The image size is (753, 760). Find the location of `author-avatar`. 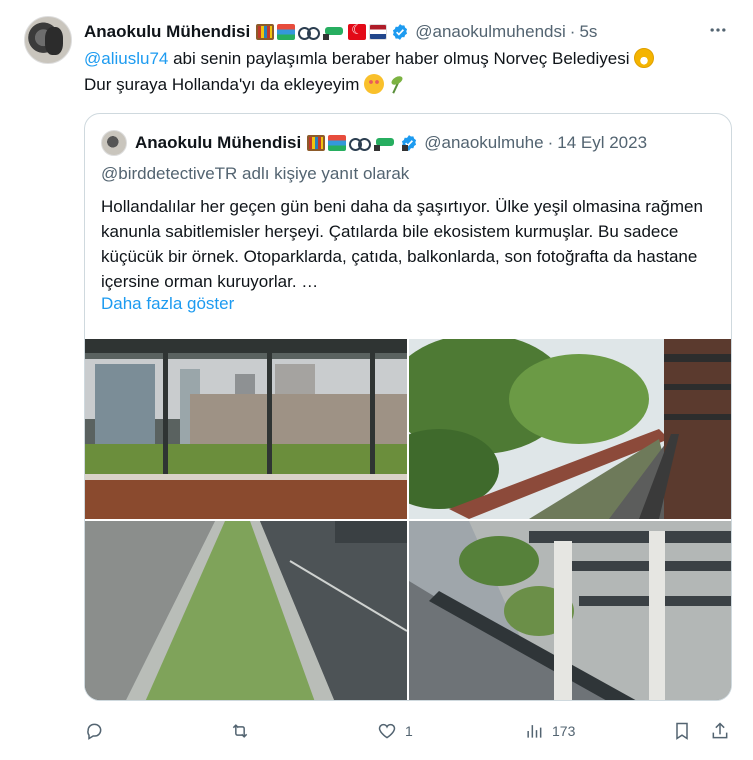

author-avatar is located at coordinates (48, 40).